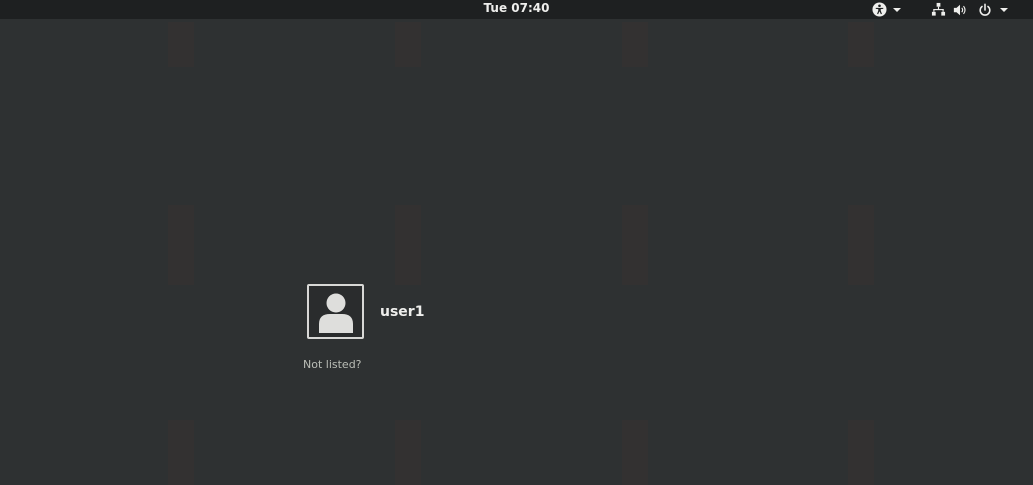 The image size is (1033, 485). I want to click on avatar, so click(335, 311).